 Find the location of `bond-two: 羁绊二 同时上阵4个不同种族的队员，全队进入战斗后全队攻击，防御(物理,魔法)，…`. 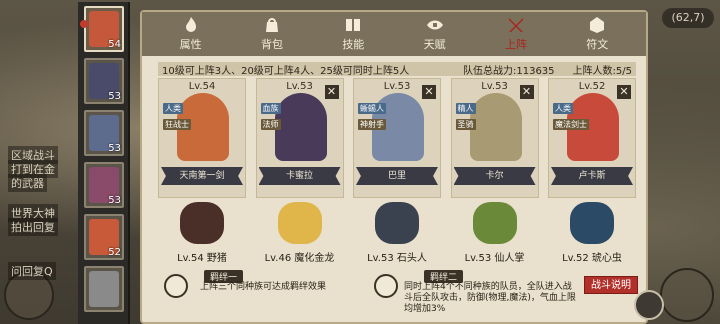

bond-two: 羁绊二 同时上阵4个不同种族的队员，全队进入战斗后全队攻击，防御(物理,魔法)，… is located at coordinates (477, 295).